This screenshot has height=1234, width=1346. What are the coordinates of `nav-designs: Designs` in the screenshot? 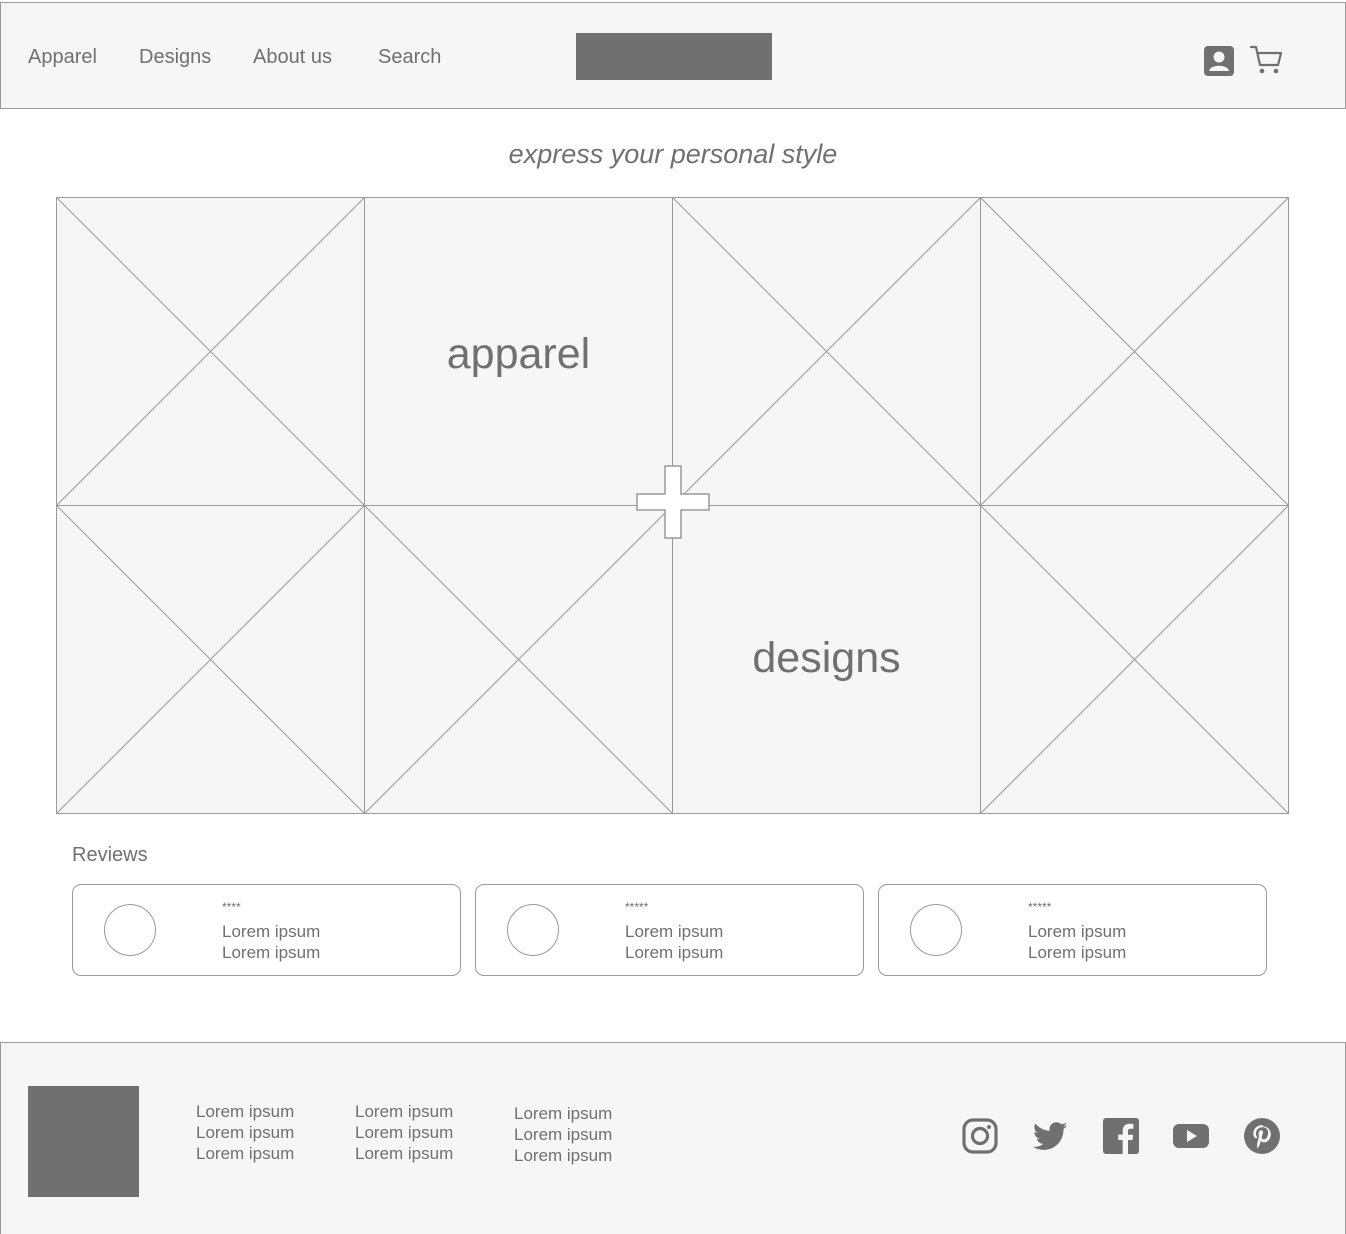 It's located at (175, 57).